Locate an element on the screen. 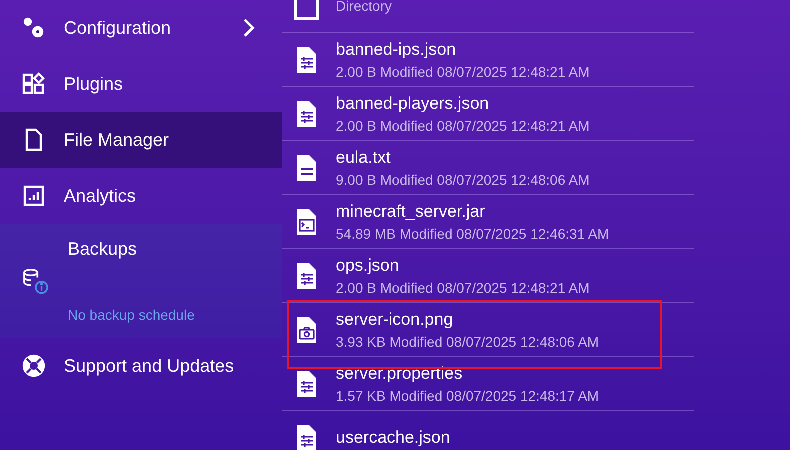 The image size is (790, 450). file-name: server.properties is located at coordinates (400, 374).